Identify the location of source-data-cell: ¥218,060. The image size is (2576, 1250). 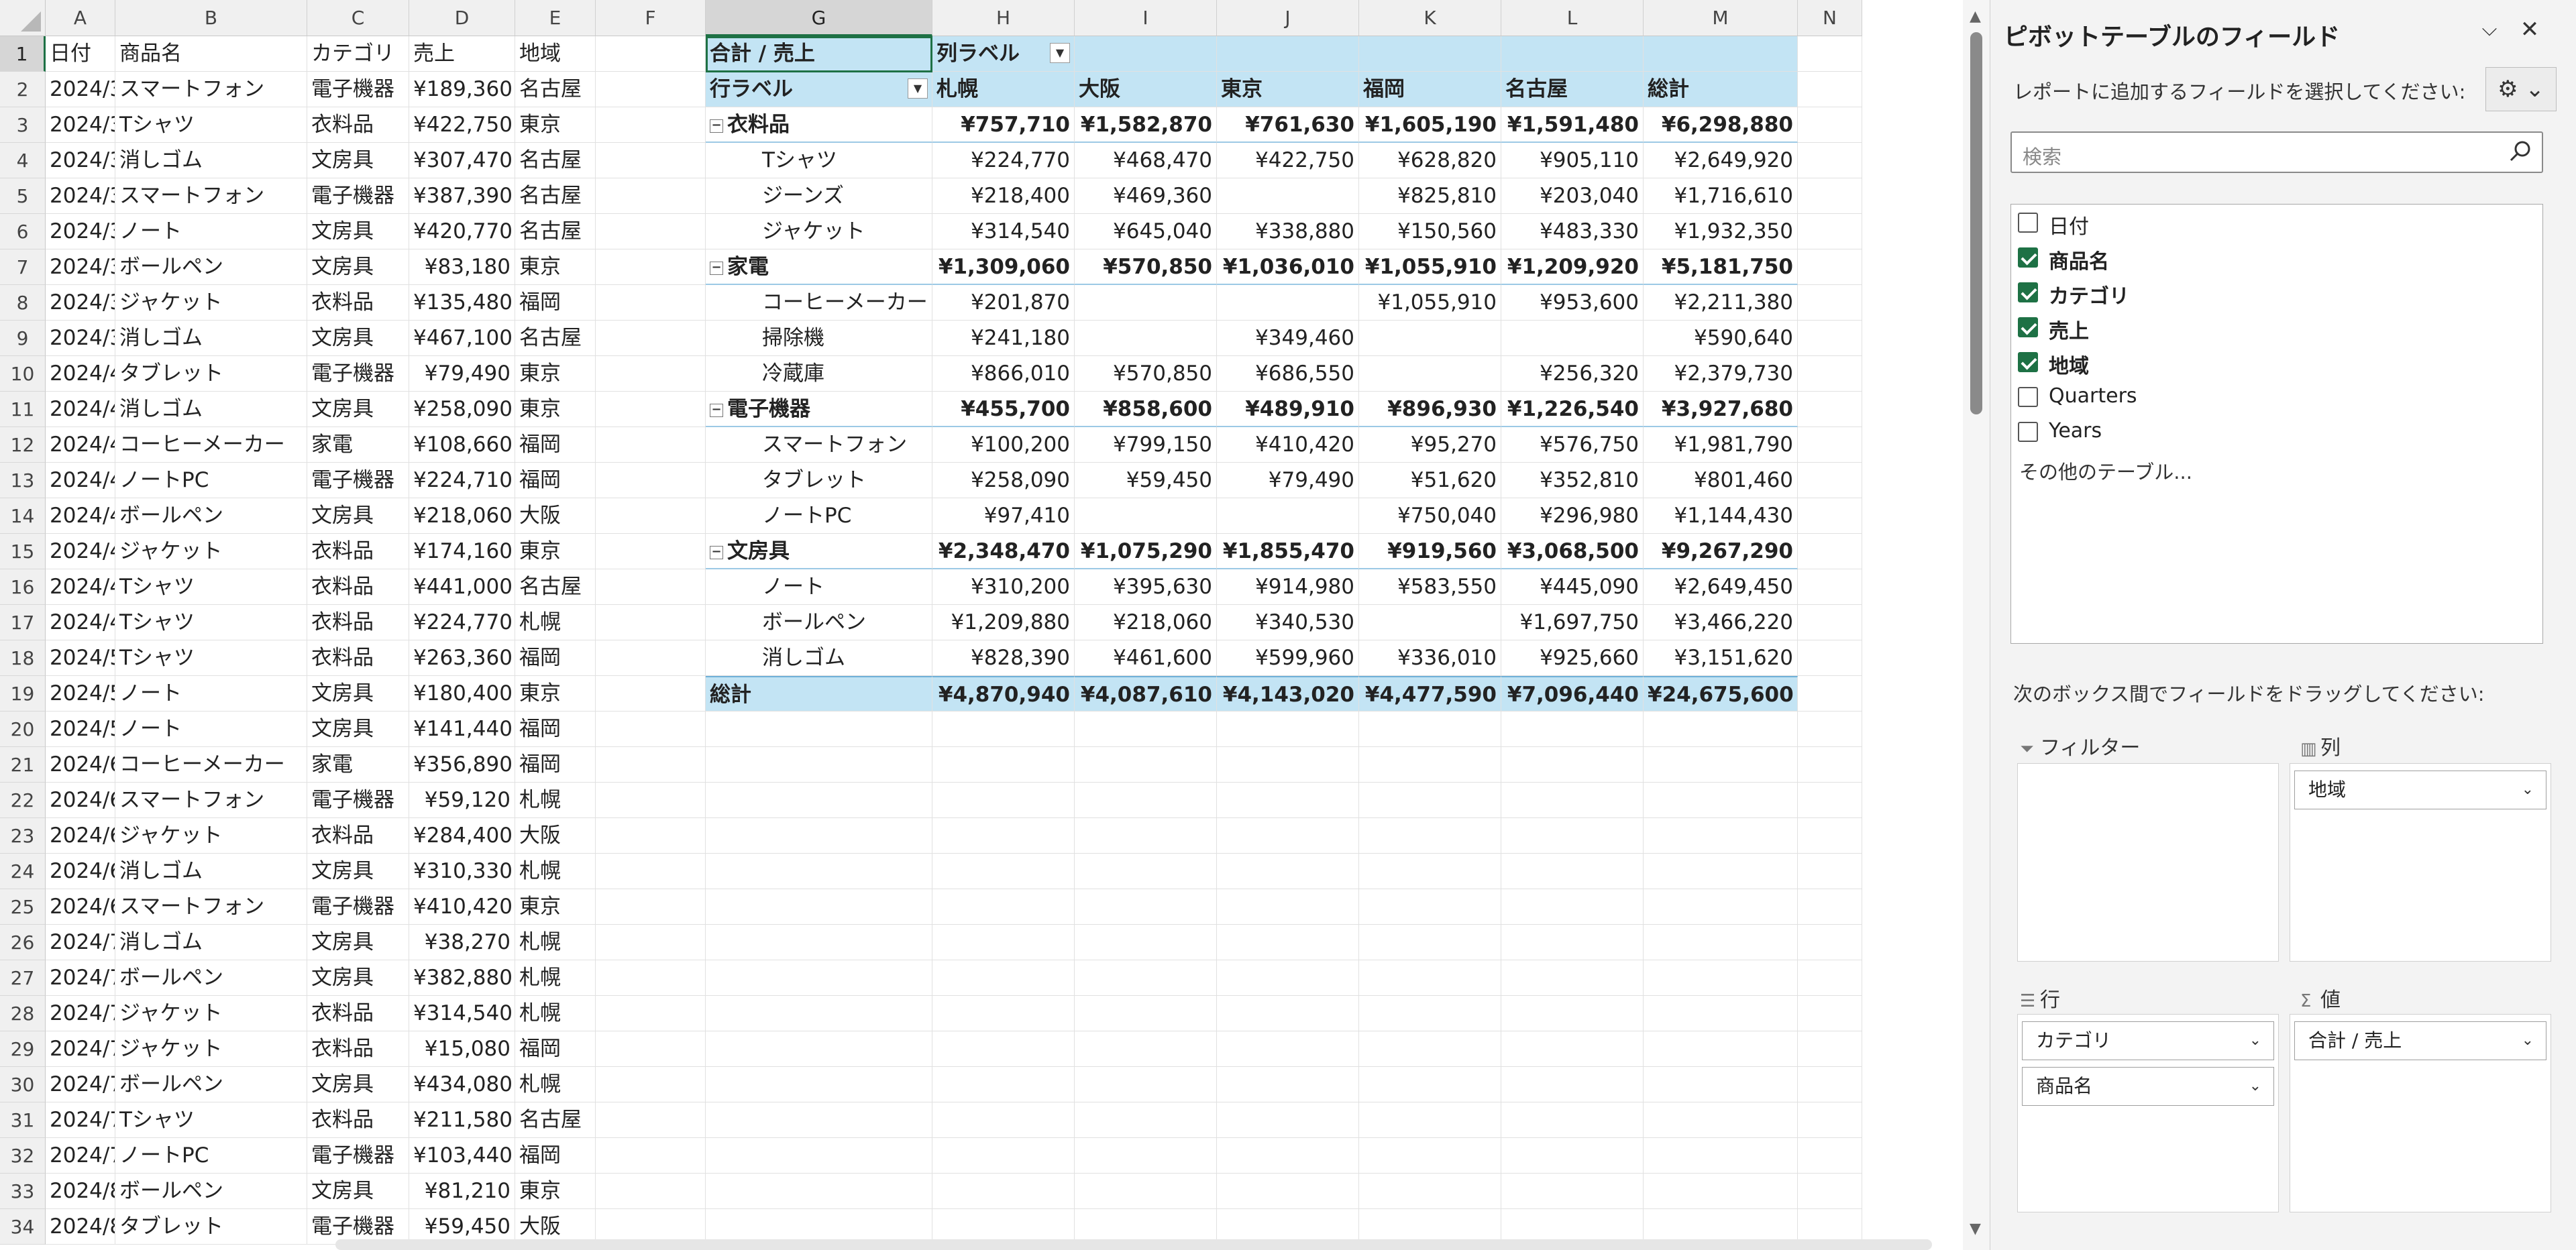
(462, 516).